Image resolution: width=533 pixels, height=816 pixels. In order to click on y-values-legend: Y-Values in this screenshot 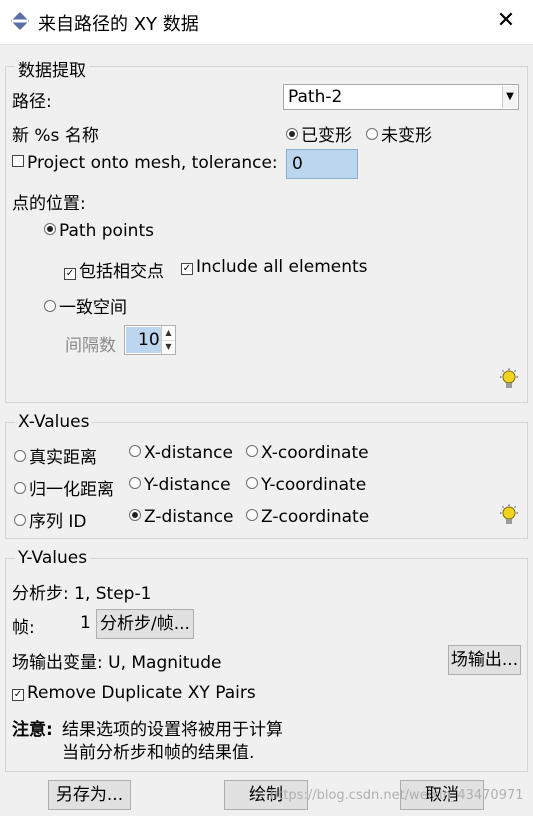, I will do `click(53, 558)`.